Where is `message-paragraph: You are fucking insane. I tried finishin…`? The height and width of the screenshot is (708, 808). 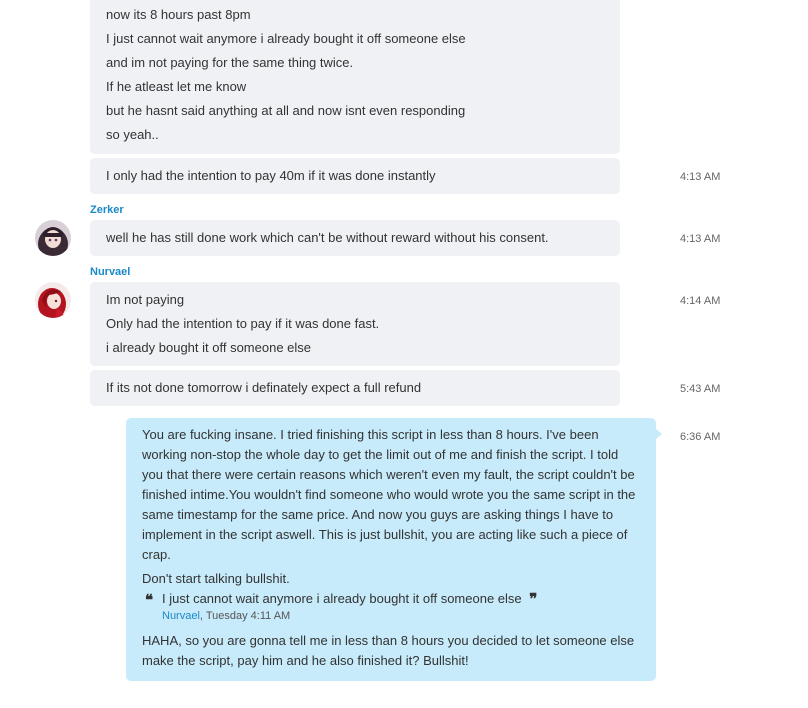
message-paragraph: You are fucking insane. I tried finishin… is located at coordinates (389, 494).